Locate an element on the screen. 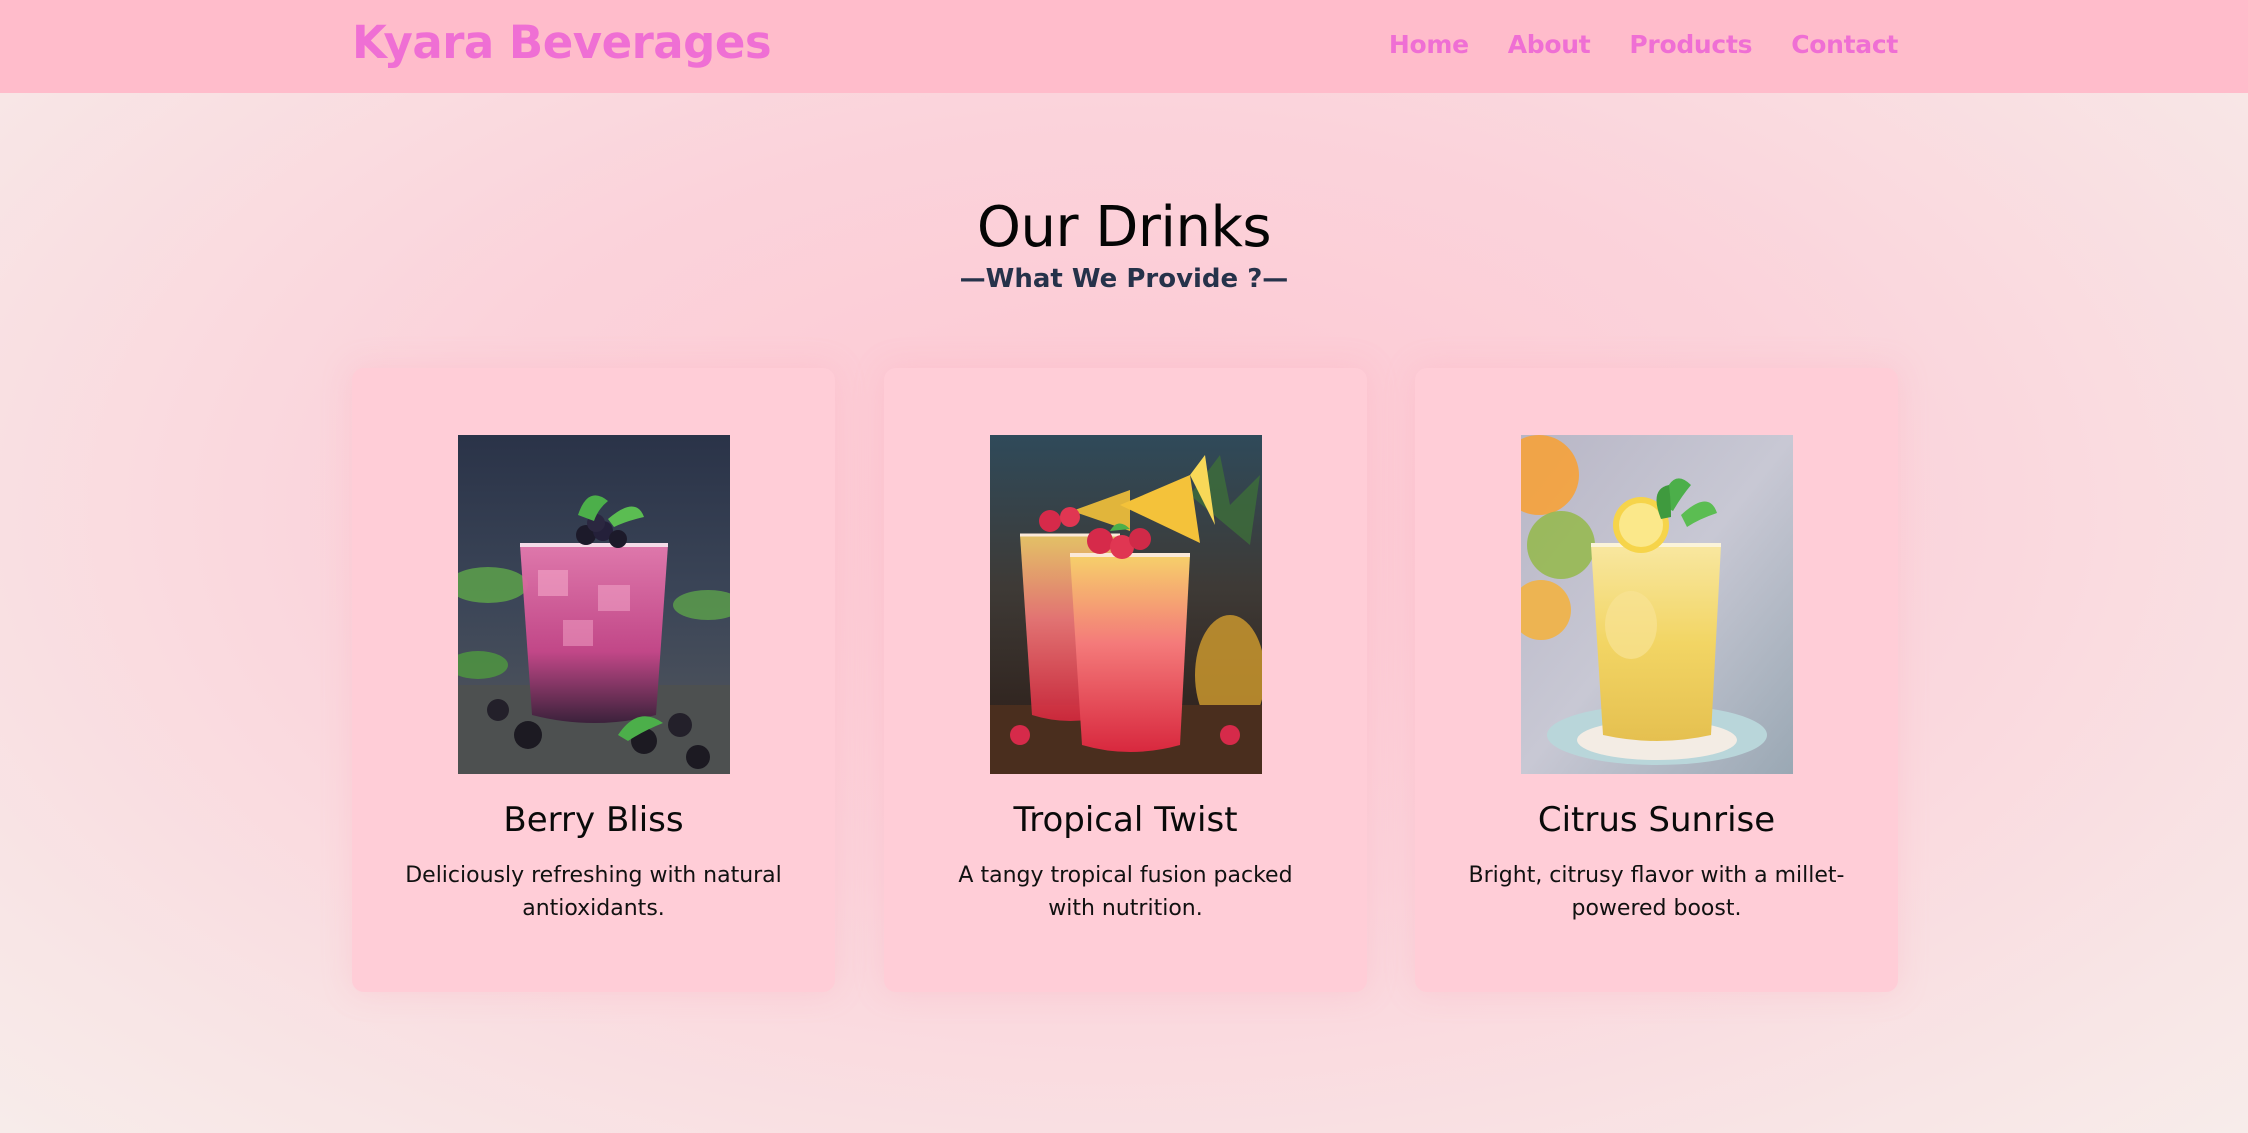 This screenshot has width=2248, height=1133. tropical-drink-illustration is located at coordinates (1126, 604).